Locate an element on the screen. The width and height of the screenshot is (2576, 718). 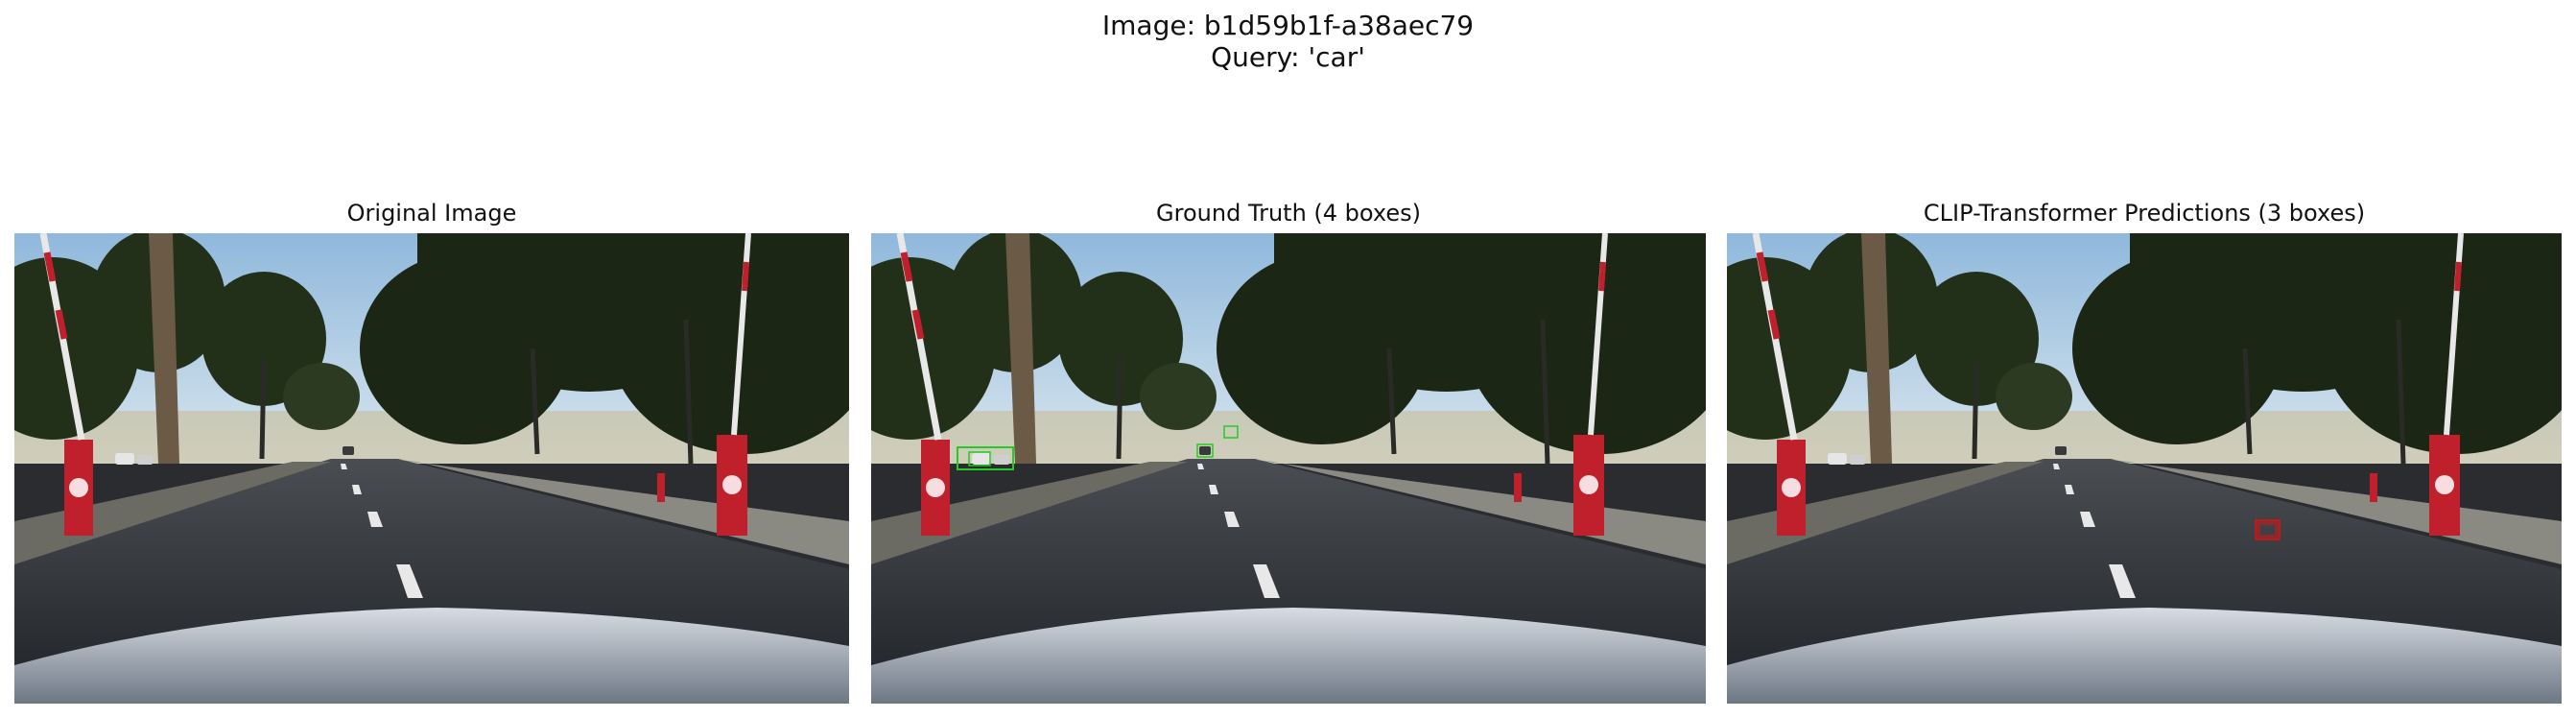
figure-title: Image: b1d59b1f-a38aec79 Query: 'car' is located at coordinates (1288, 41).